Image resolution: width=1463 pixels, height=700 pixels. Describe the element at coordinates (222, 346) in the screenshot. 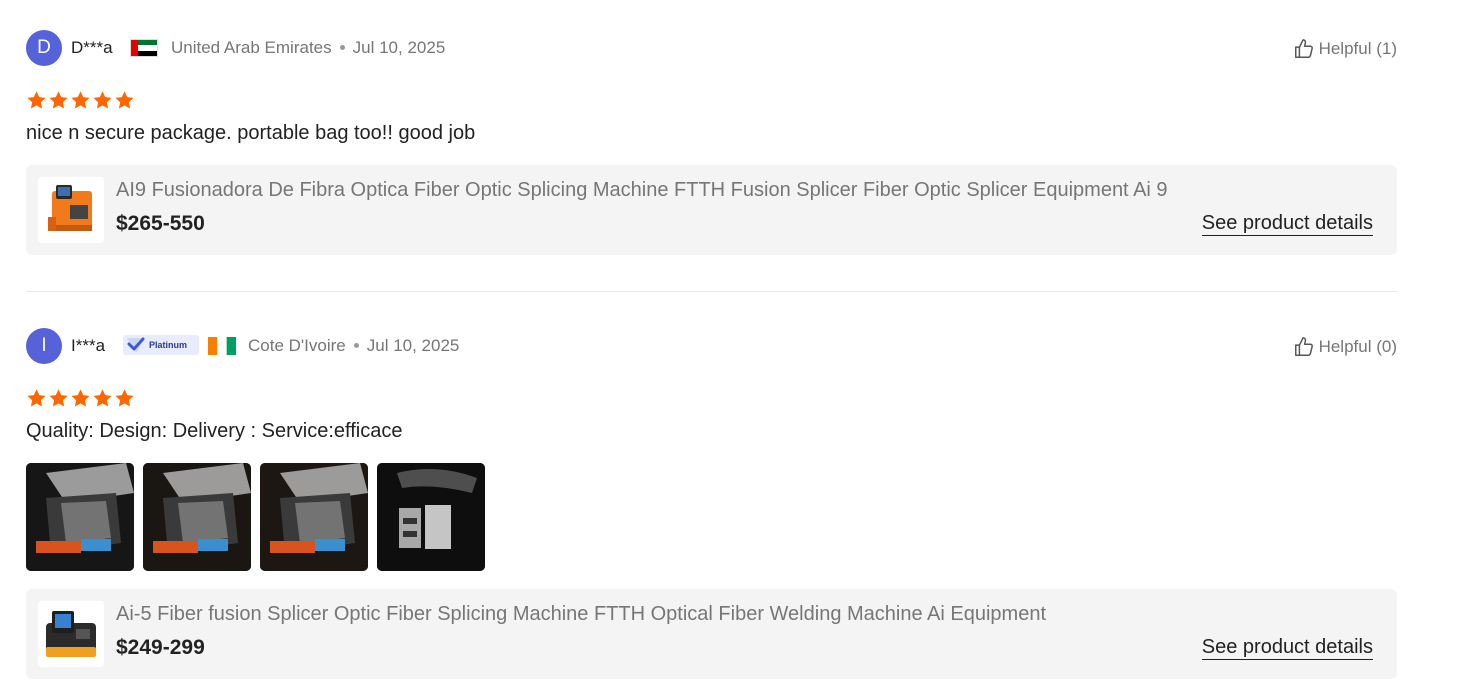

I see `cote-divoire-flag-icon` at that location.